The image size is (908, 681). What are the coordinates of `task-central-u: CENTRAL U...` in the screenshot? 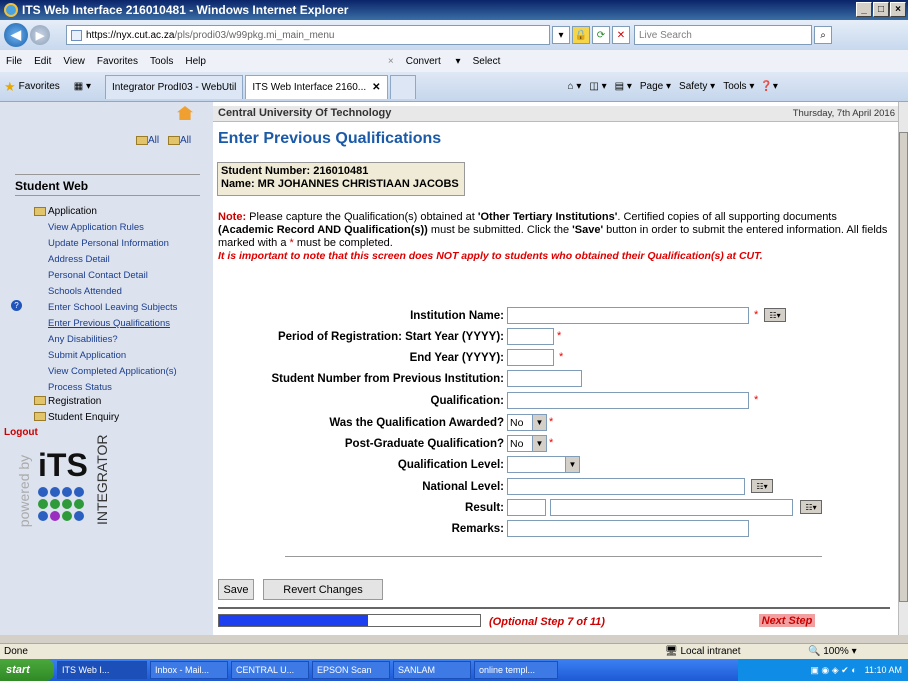 It's located at (270, 670).